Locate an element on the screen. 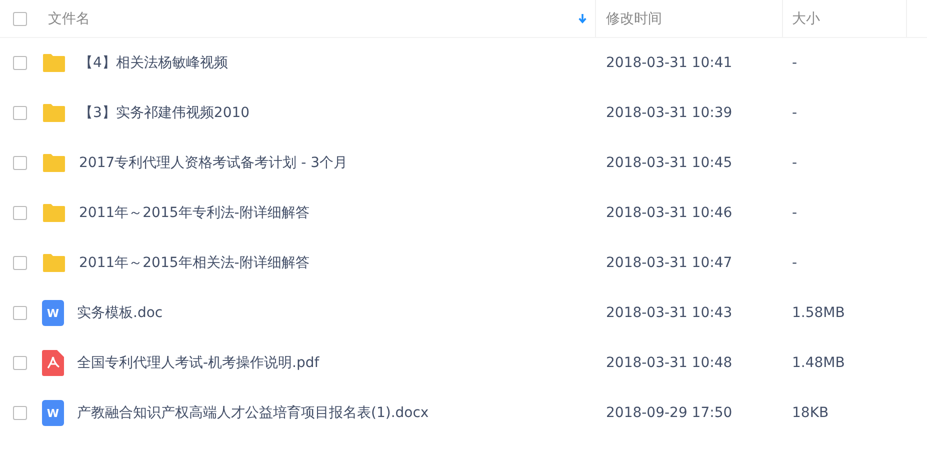 The height and width of the screenshot is (467, 927). column-header: 大小 is located at coordinates (845, 18).